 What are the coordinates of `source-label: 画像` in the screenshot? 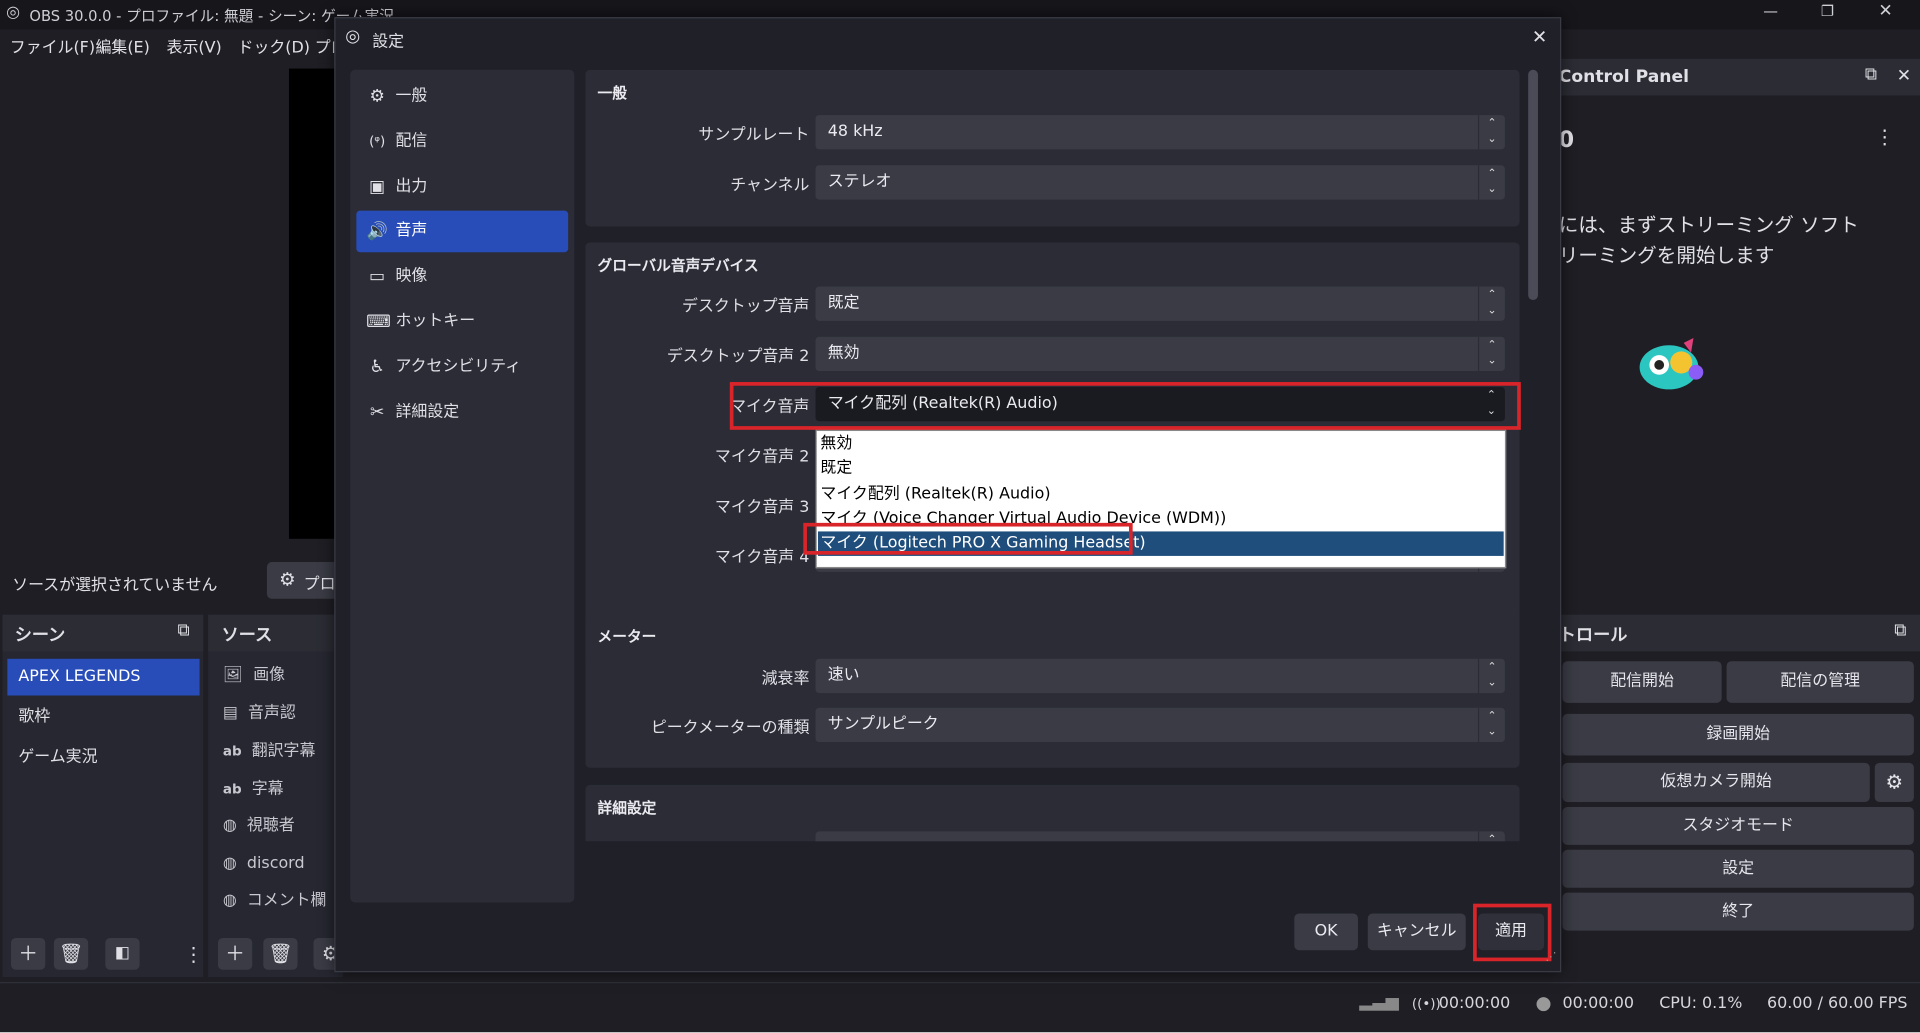 It's located at (269, 675).